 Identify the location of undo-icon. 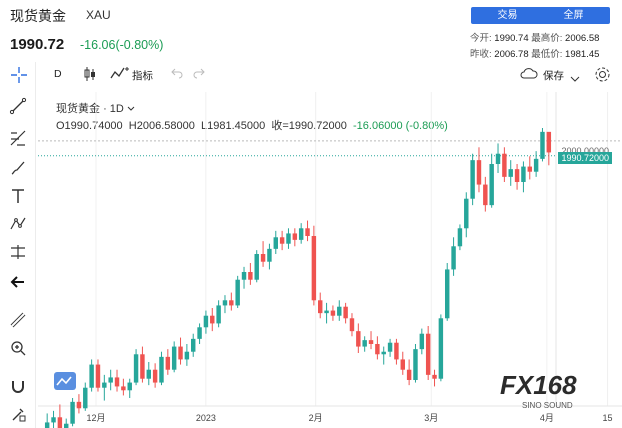
(177, 75).